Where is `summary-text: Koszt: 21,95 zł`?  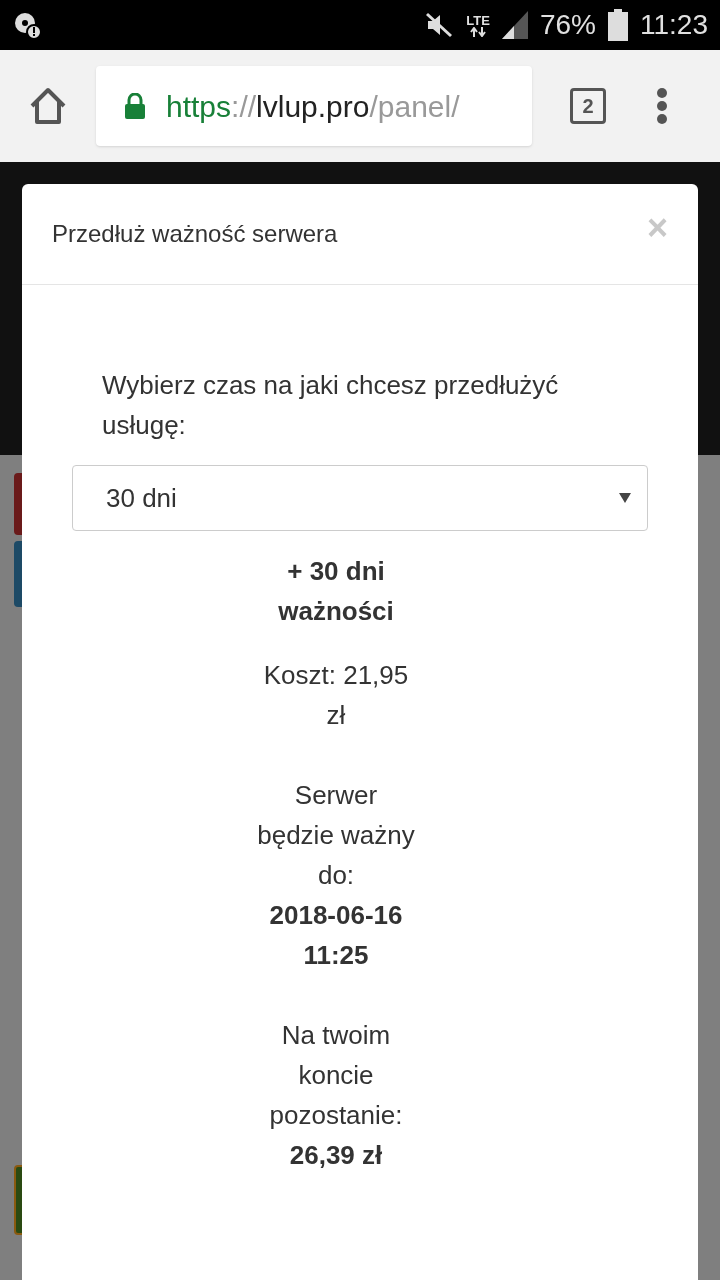
summary-text: Koszt: 21,95 zł is located at coordinates (336, 695).